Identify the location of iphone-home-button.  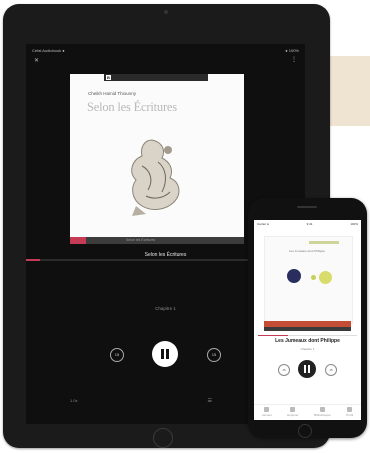
(305, 431).